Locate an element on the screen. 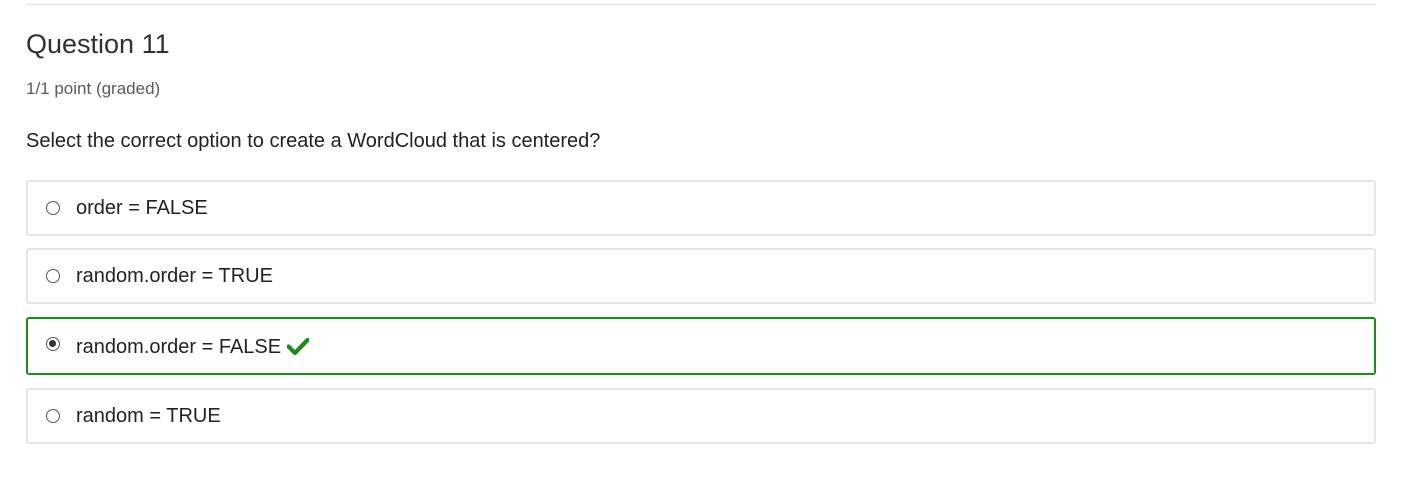 The width and height of the screenshot is (1402, 493). choice-option-1: order = FALSE is located at coordinates (701, 208).